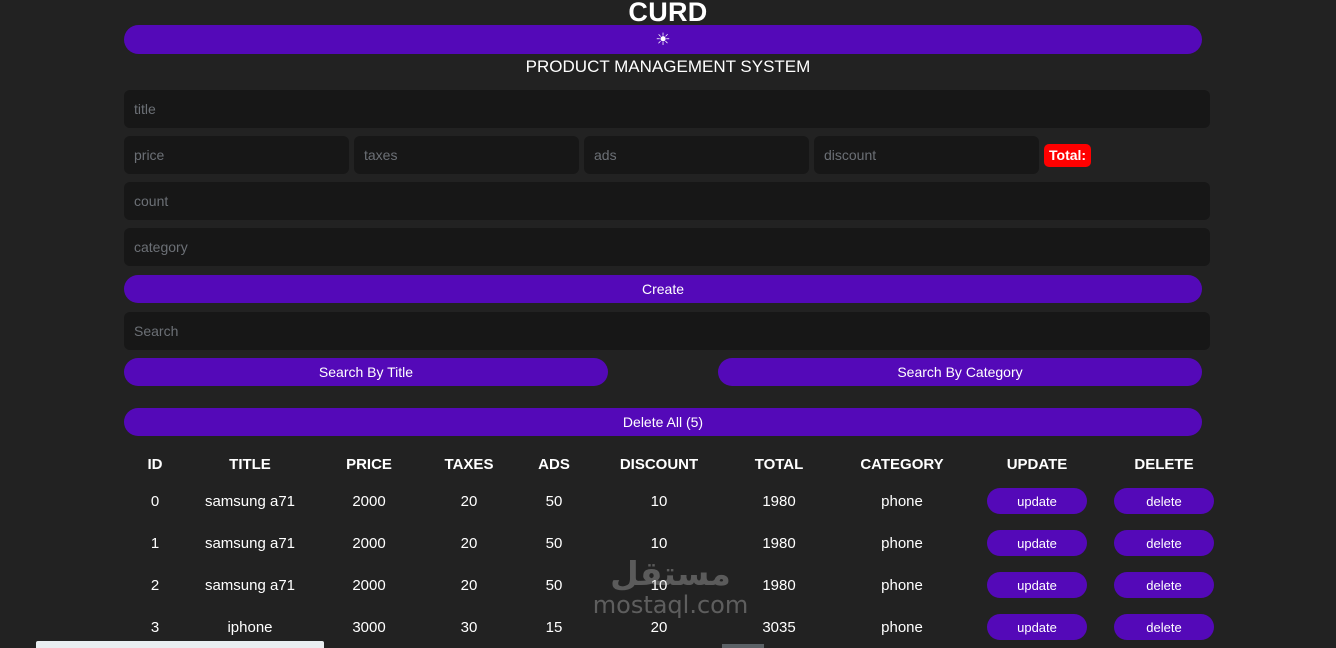 This screenshot has height=648, width=1336. I want to click on count-input, so click(667, 201).